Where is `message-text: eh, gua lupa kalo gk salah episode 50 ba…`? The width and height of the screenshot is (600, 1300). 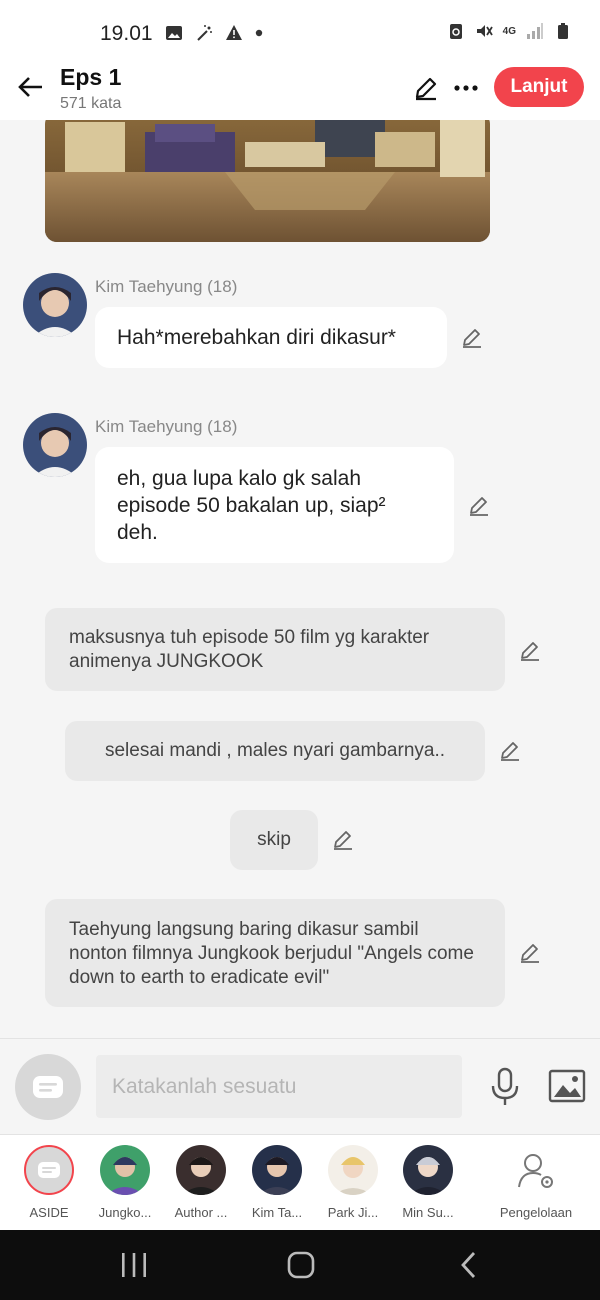 message-text: eh, gua lupa kalo gk salah episode 50 ba… is located at coordinates (251, 505).